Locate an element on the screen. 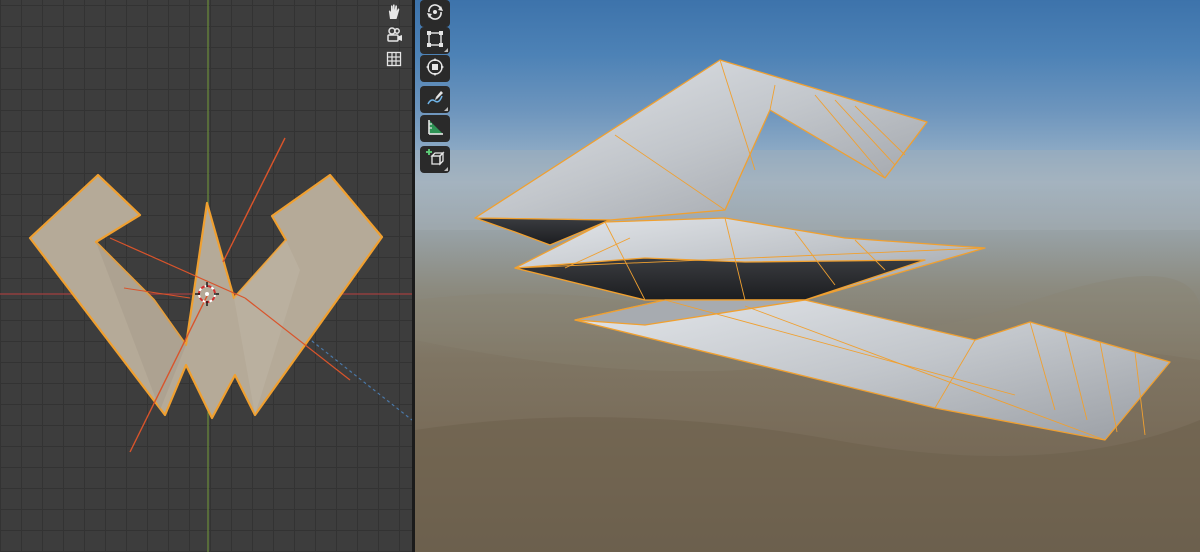 The height and width of the screenshot is (552, 1200). central-body-underside is located at coordinates (720, 279).